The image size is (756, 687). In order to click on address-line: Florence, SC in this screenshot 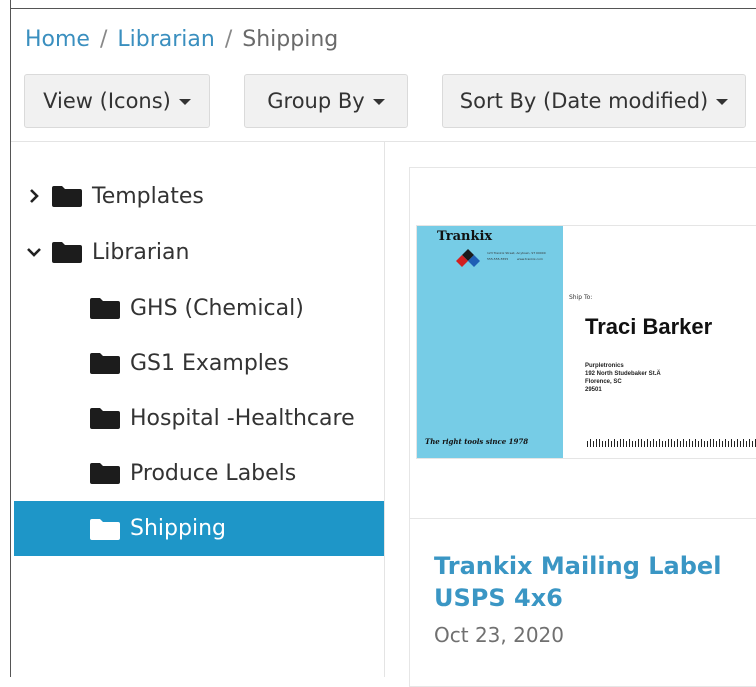, I will do `click(603, 382)`.